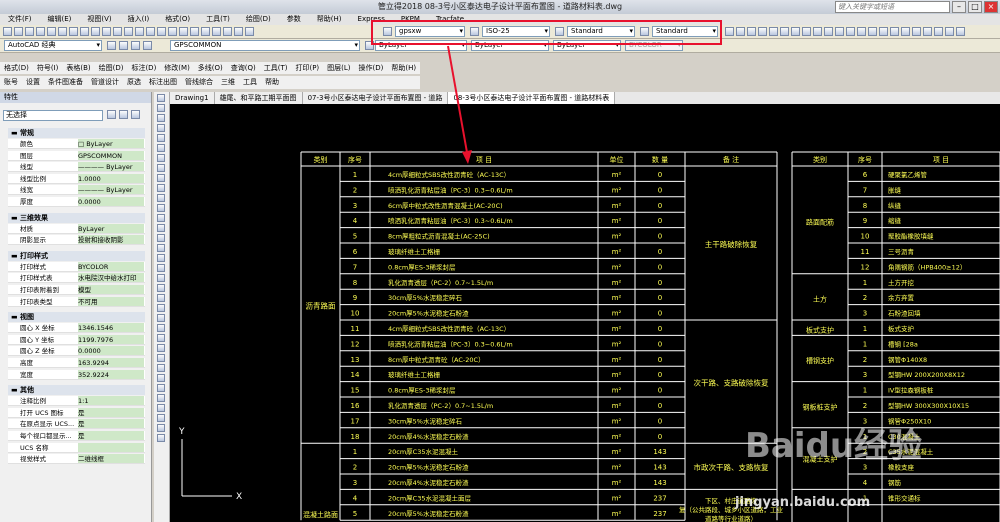 This screenshot has width=1000, height=522. I want to click on props-row: 颜色 □ ByLayer, so click(76, 144).